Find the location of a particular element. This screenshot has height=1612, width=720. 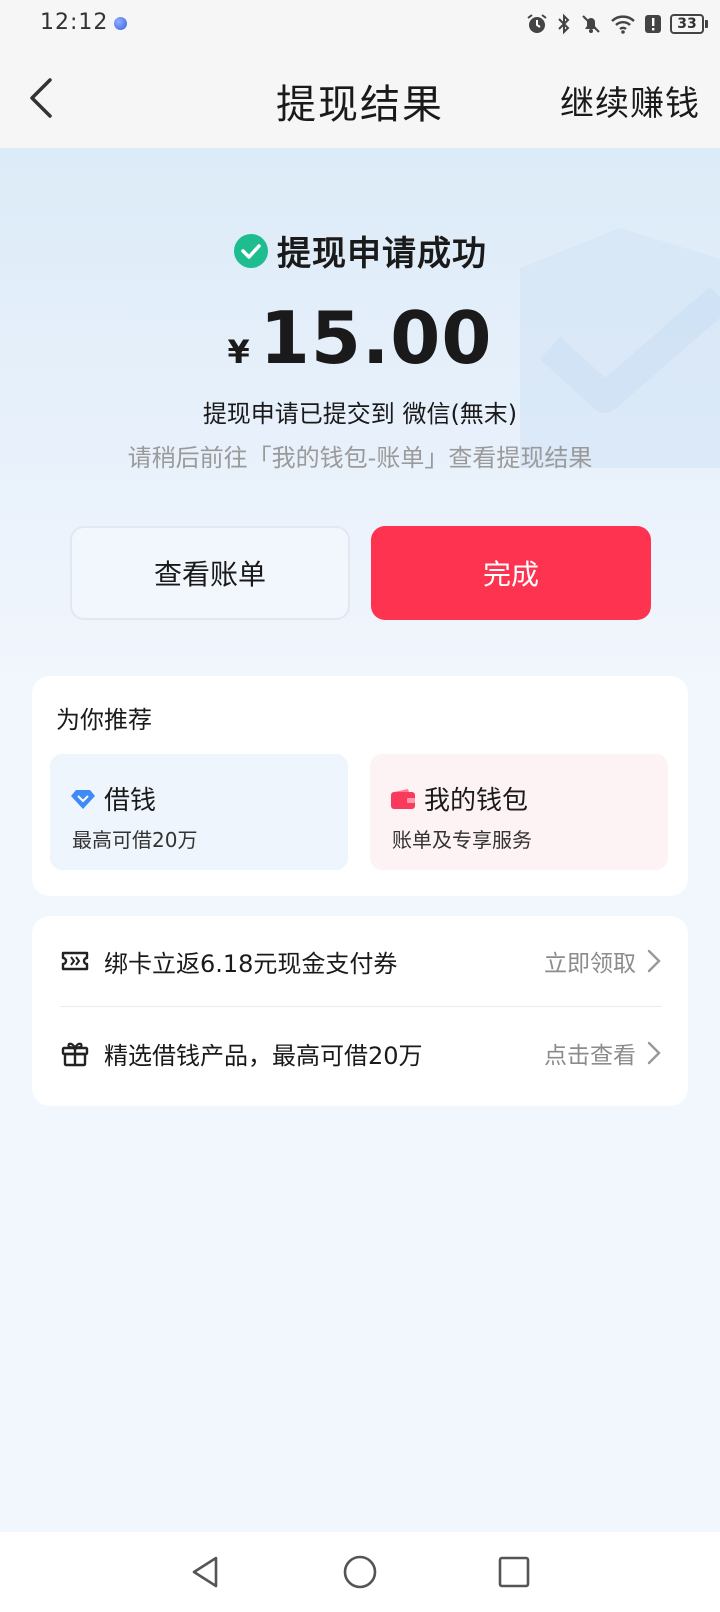

recommend-item-wallet: 我的钱包 账单及专享服务 is located at coordinates (519, 812).